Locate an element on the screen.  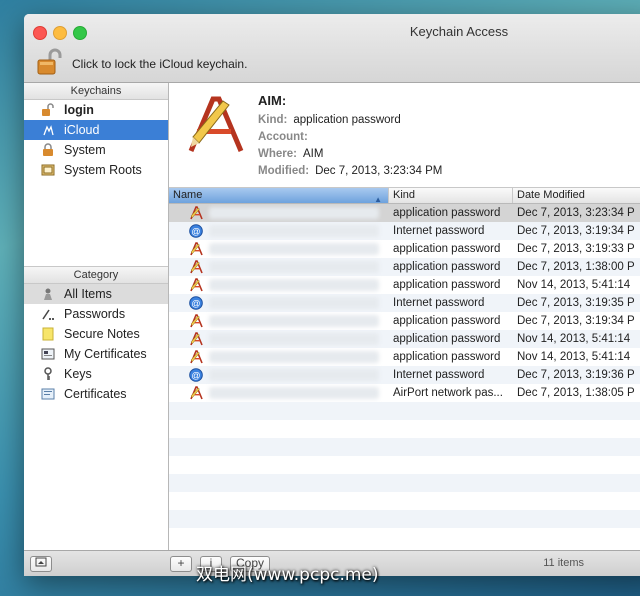
sidebar-item-all-items: All Items is located at coordinates (96, 294).